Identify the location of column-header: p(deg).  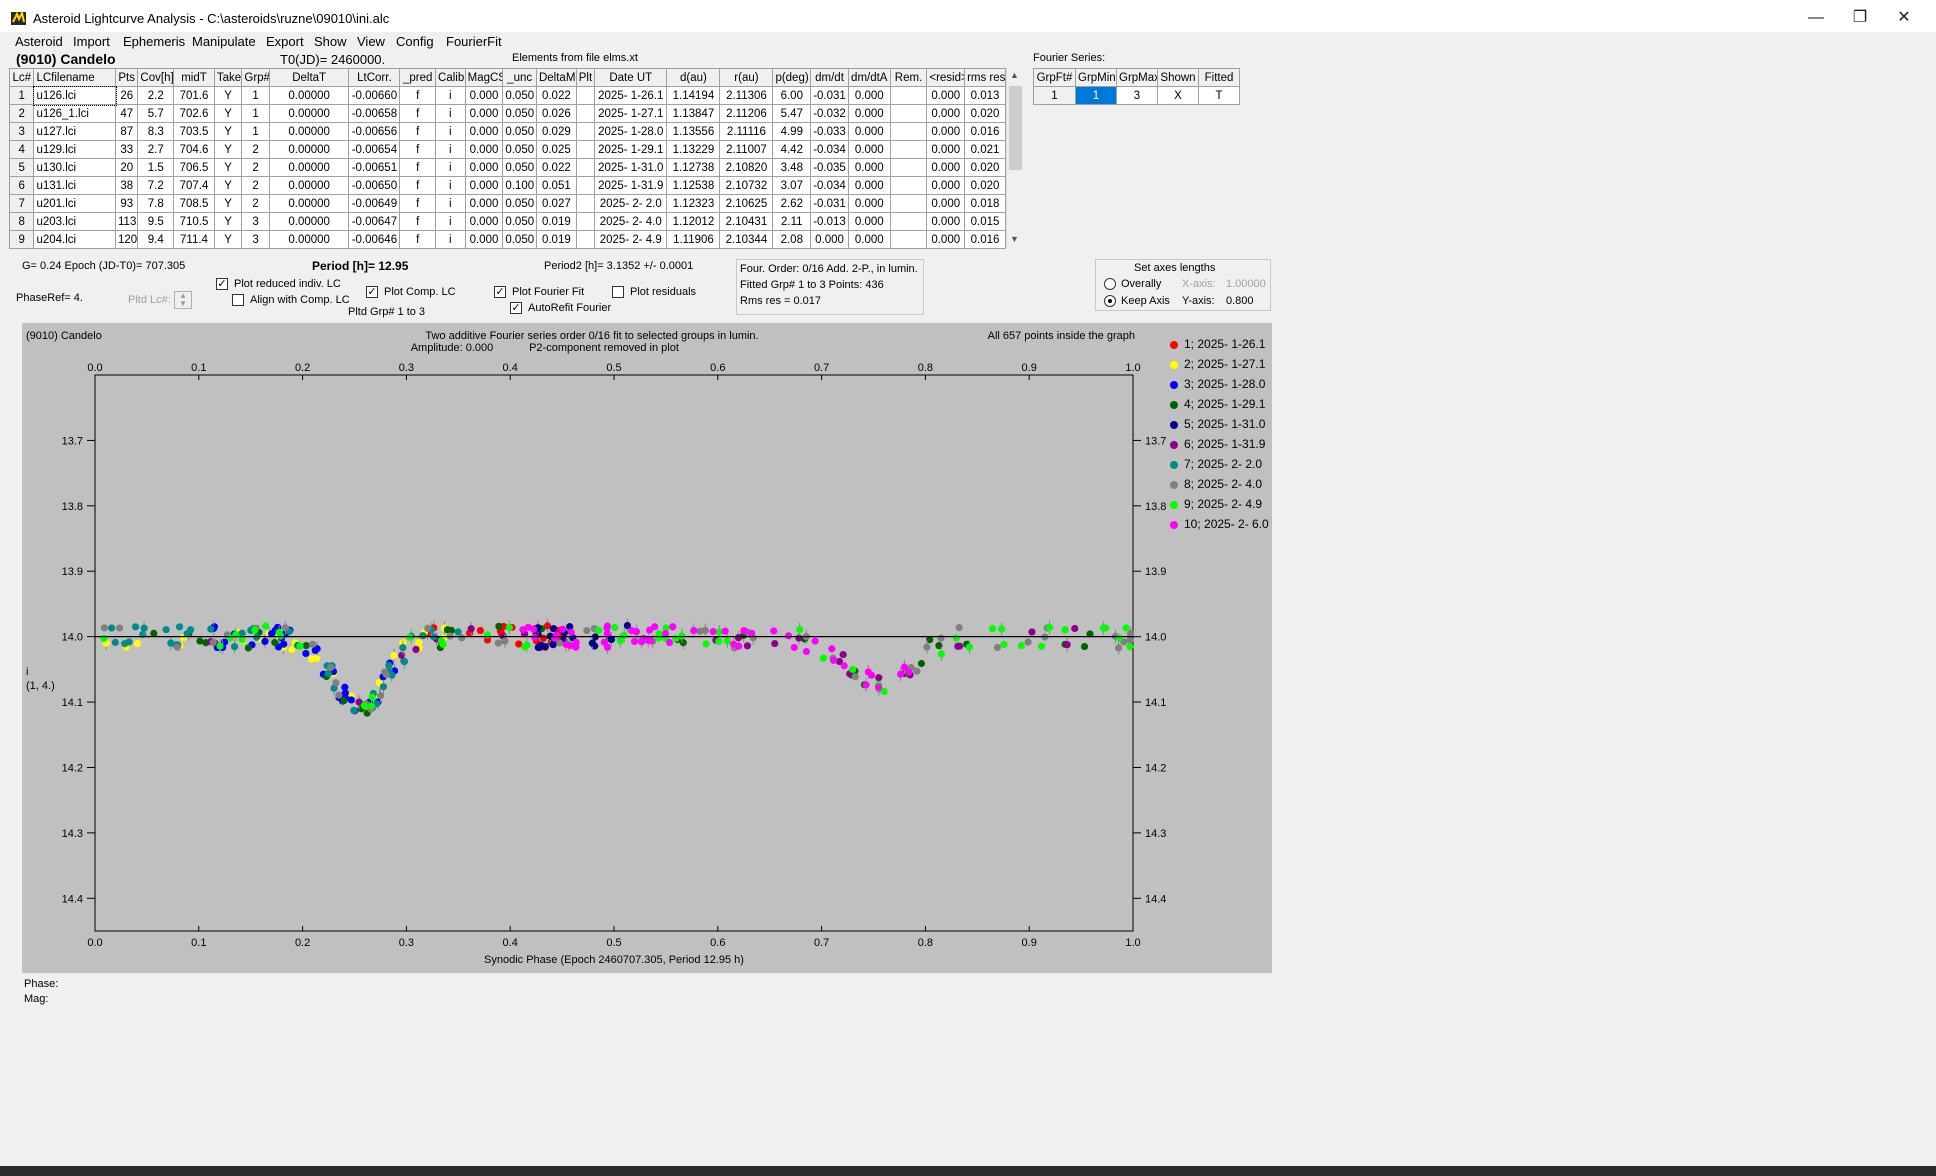
(792, 77).